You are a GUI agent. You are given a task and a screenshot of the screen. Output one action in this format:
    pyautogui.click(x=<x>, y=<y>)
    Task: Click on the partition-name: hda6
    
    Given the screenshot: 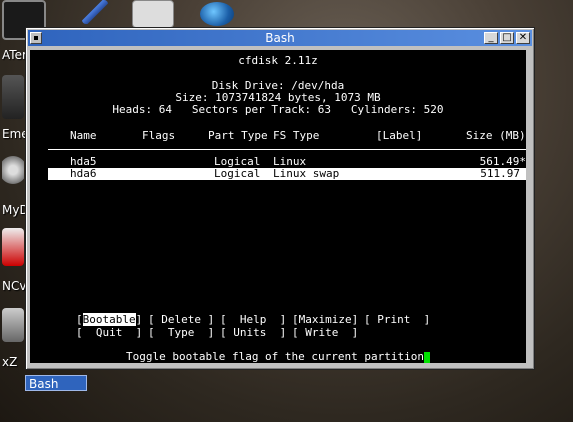 What is the action you would take?
    pyautogui.click(x=83, y=173)
    